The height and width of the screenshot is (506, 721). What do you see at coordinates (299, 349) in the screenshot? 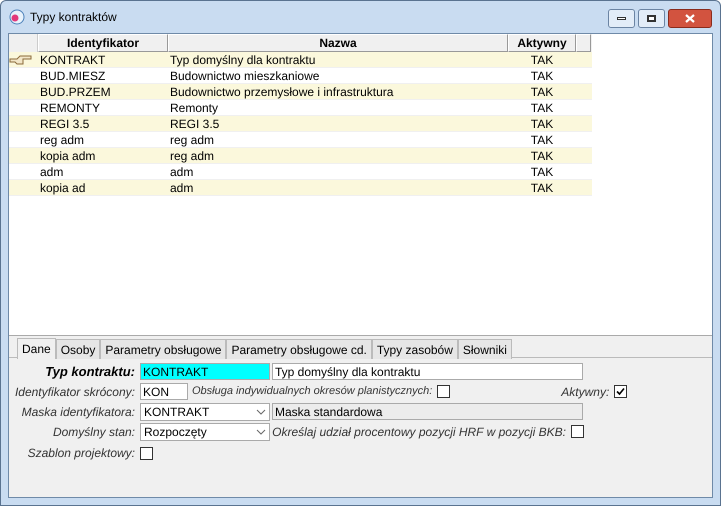
I see `tab: Parametry obsługowe cd.` at bounding box center [299, 349].